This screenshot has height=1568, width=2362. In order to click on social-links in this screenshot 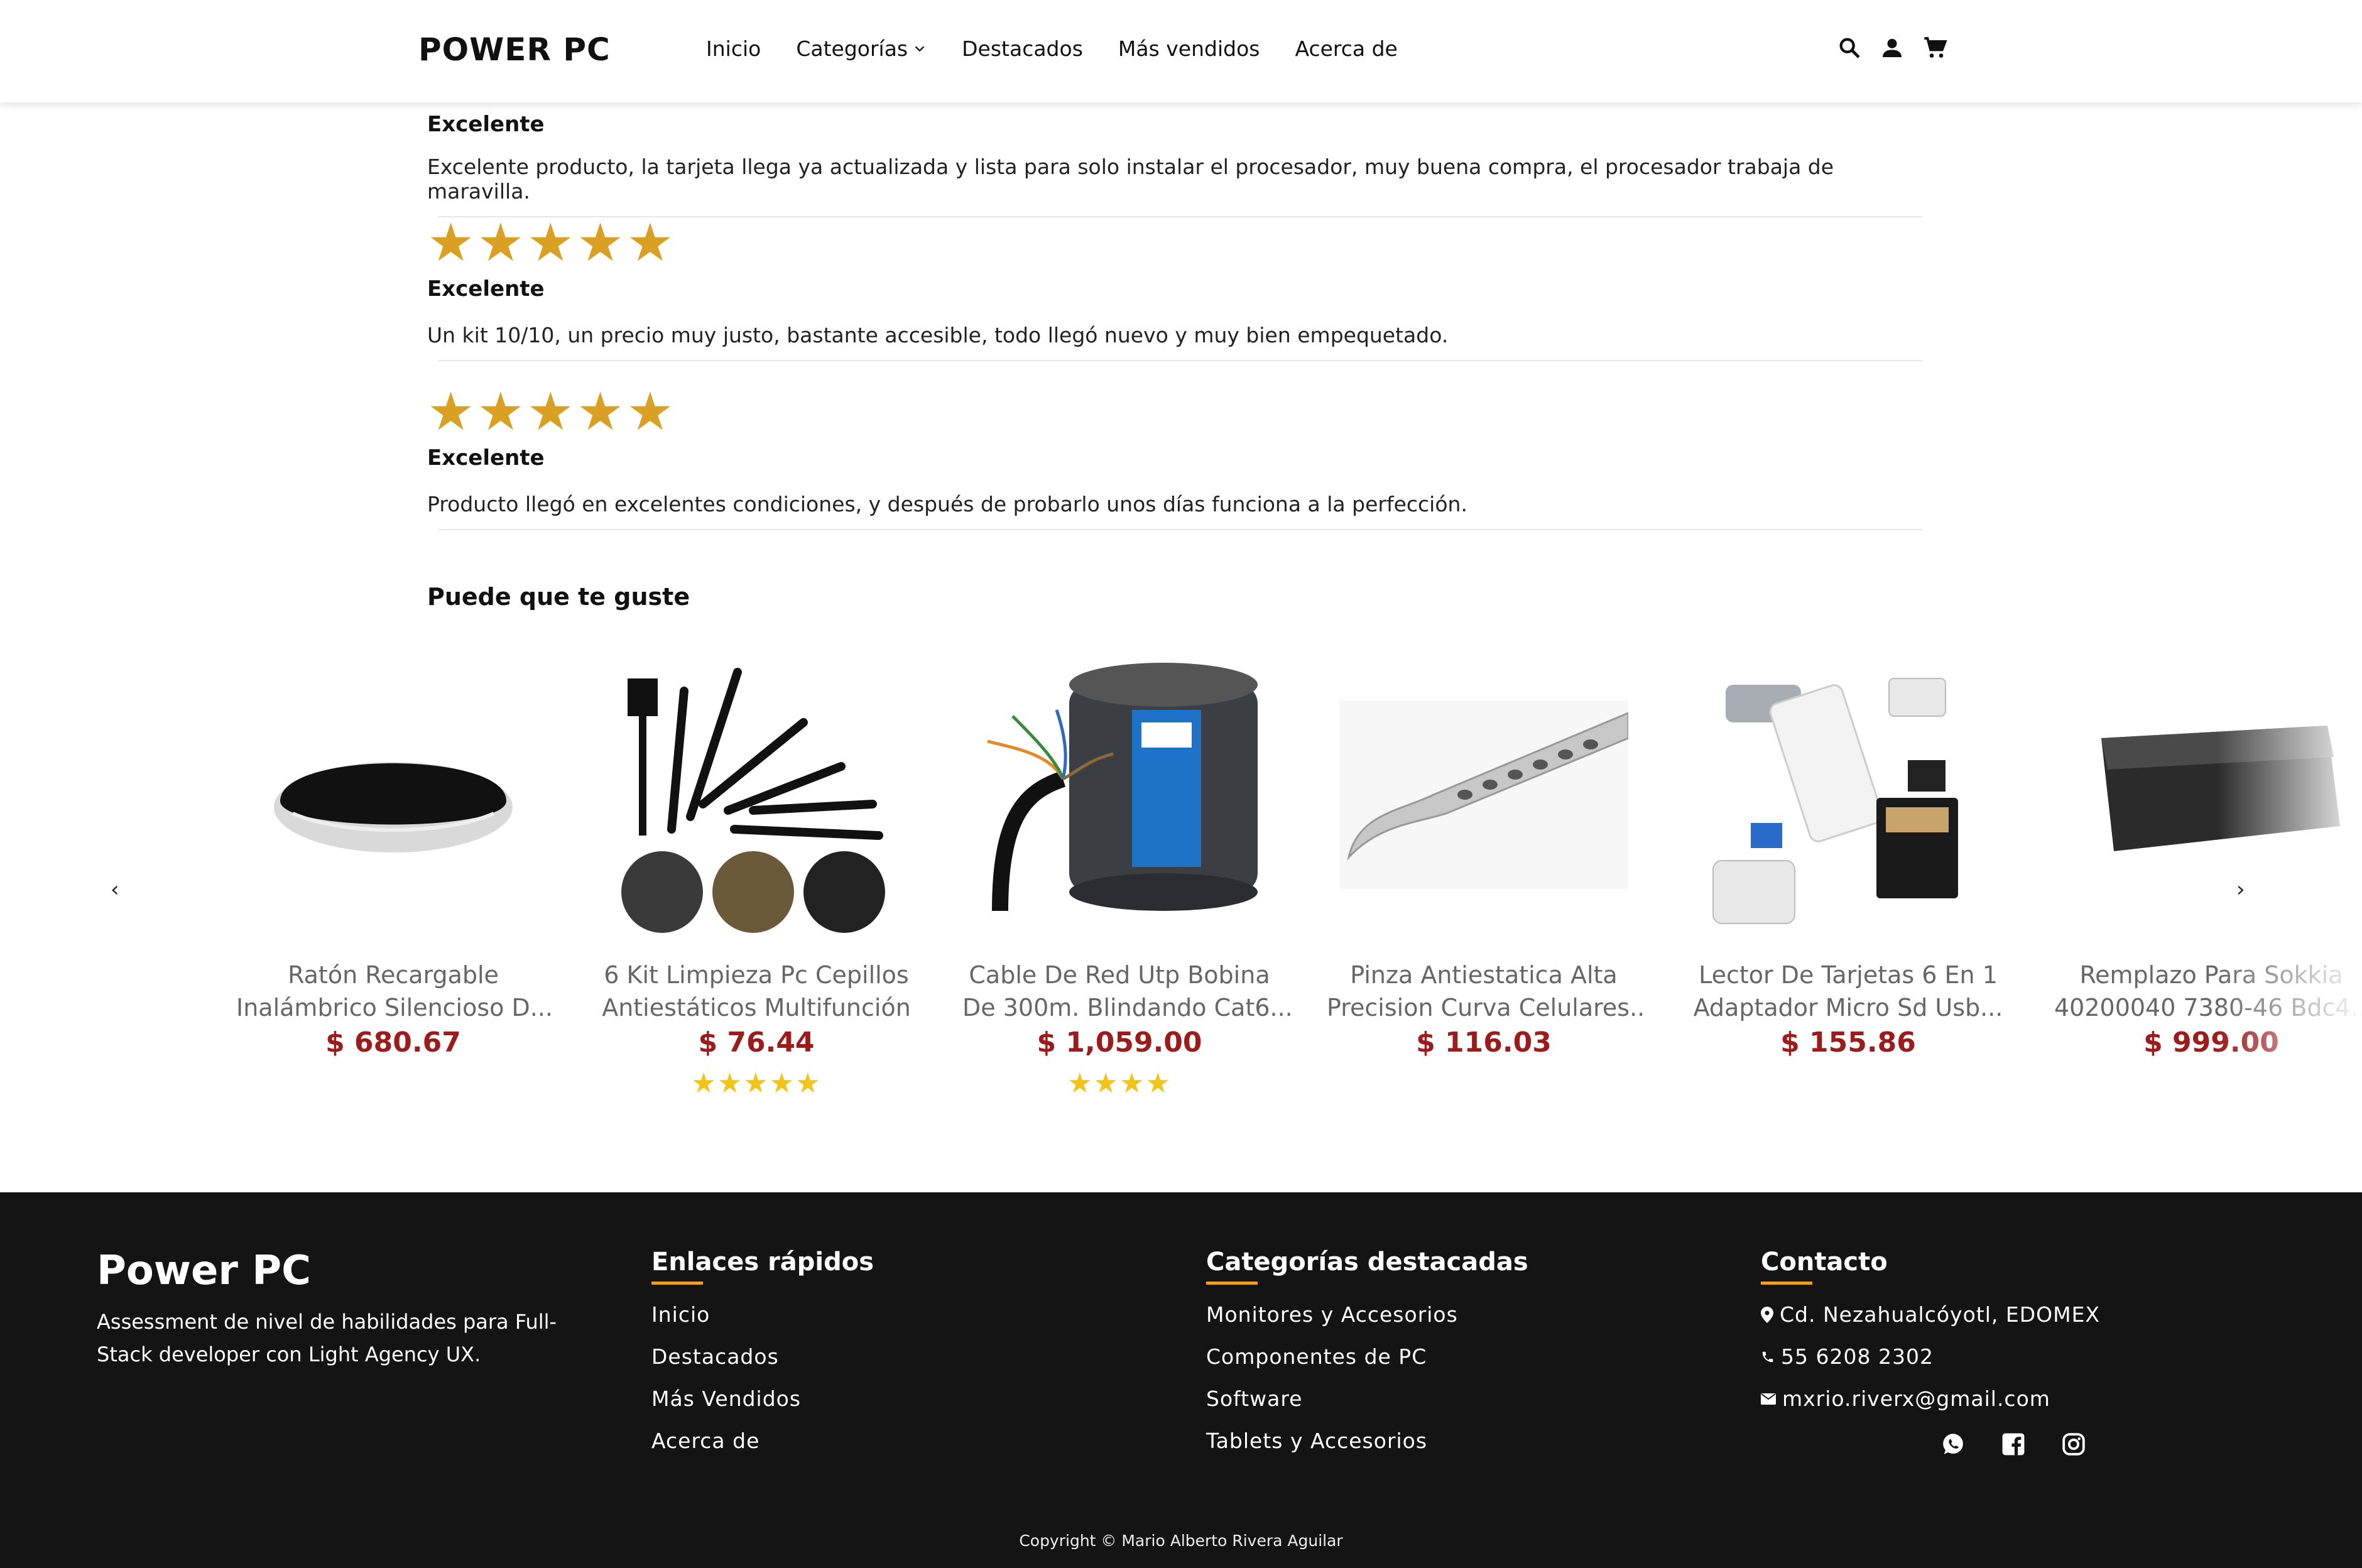, I will do `click(2013, 1444)`.